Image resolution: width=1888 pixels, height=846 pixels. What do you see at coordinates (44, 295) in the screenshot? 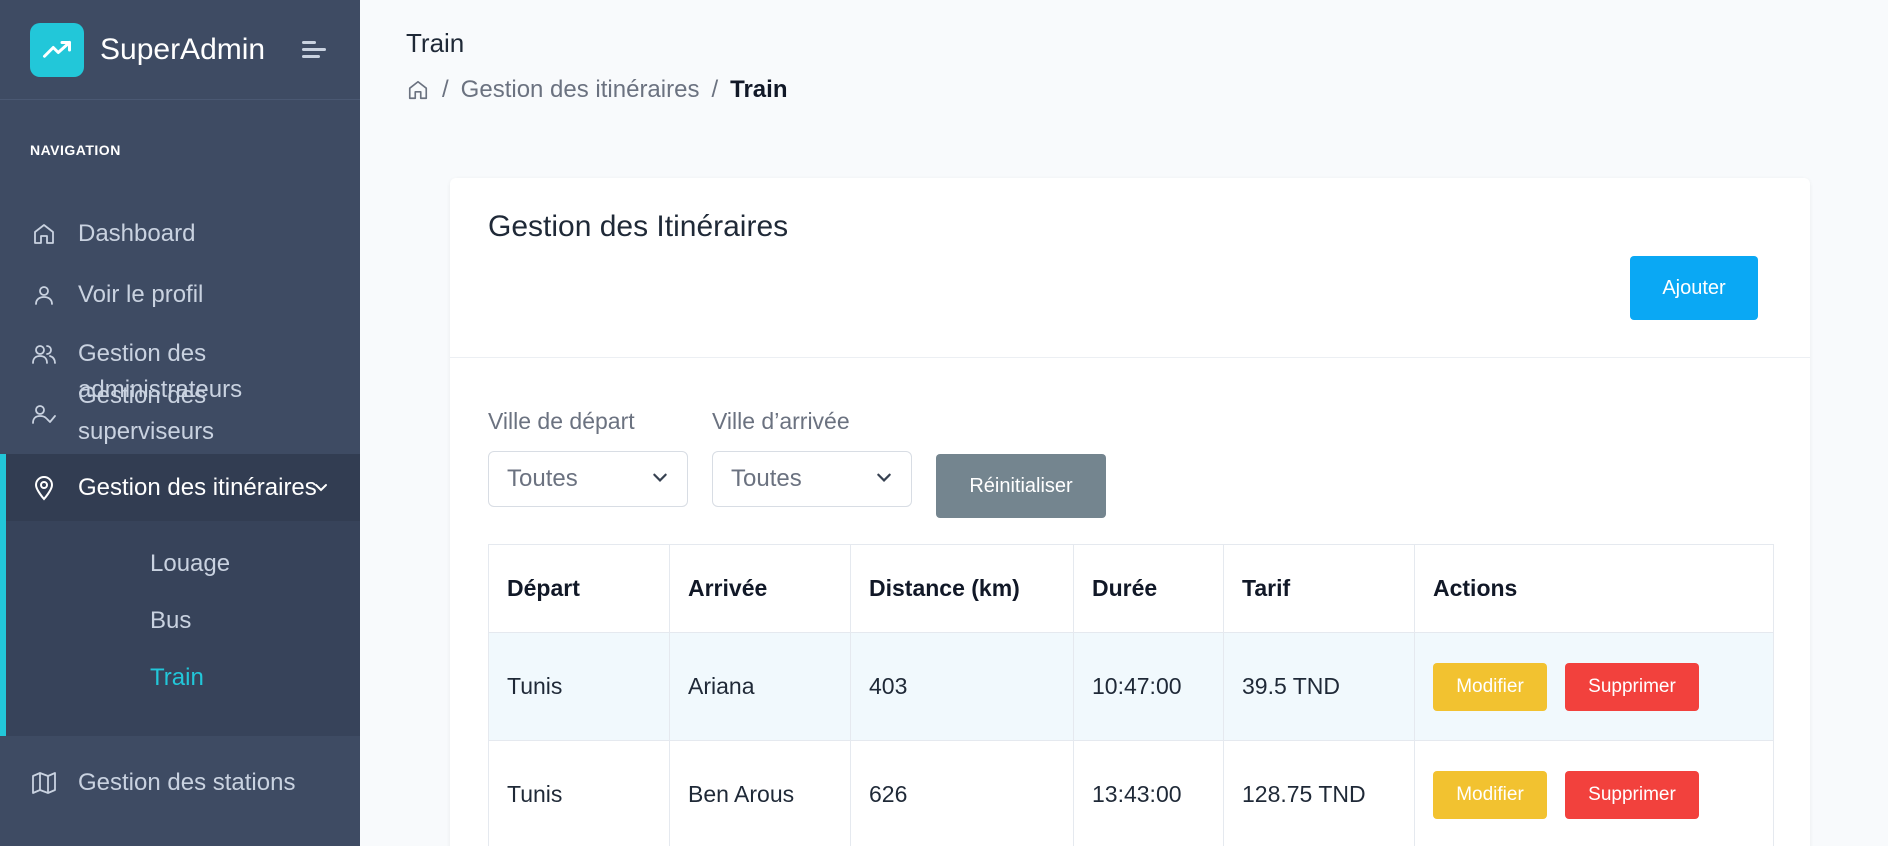
I see `user-icon` at bounding box center [44, 295].